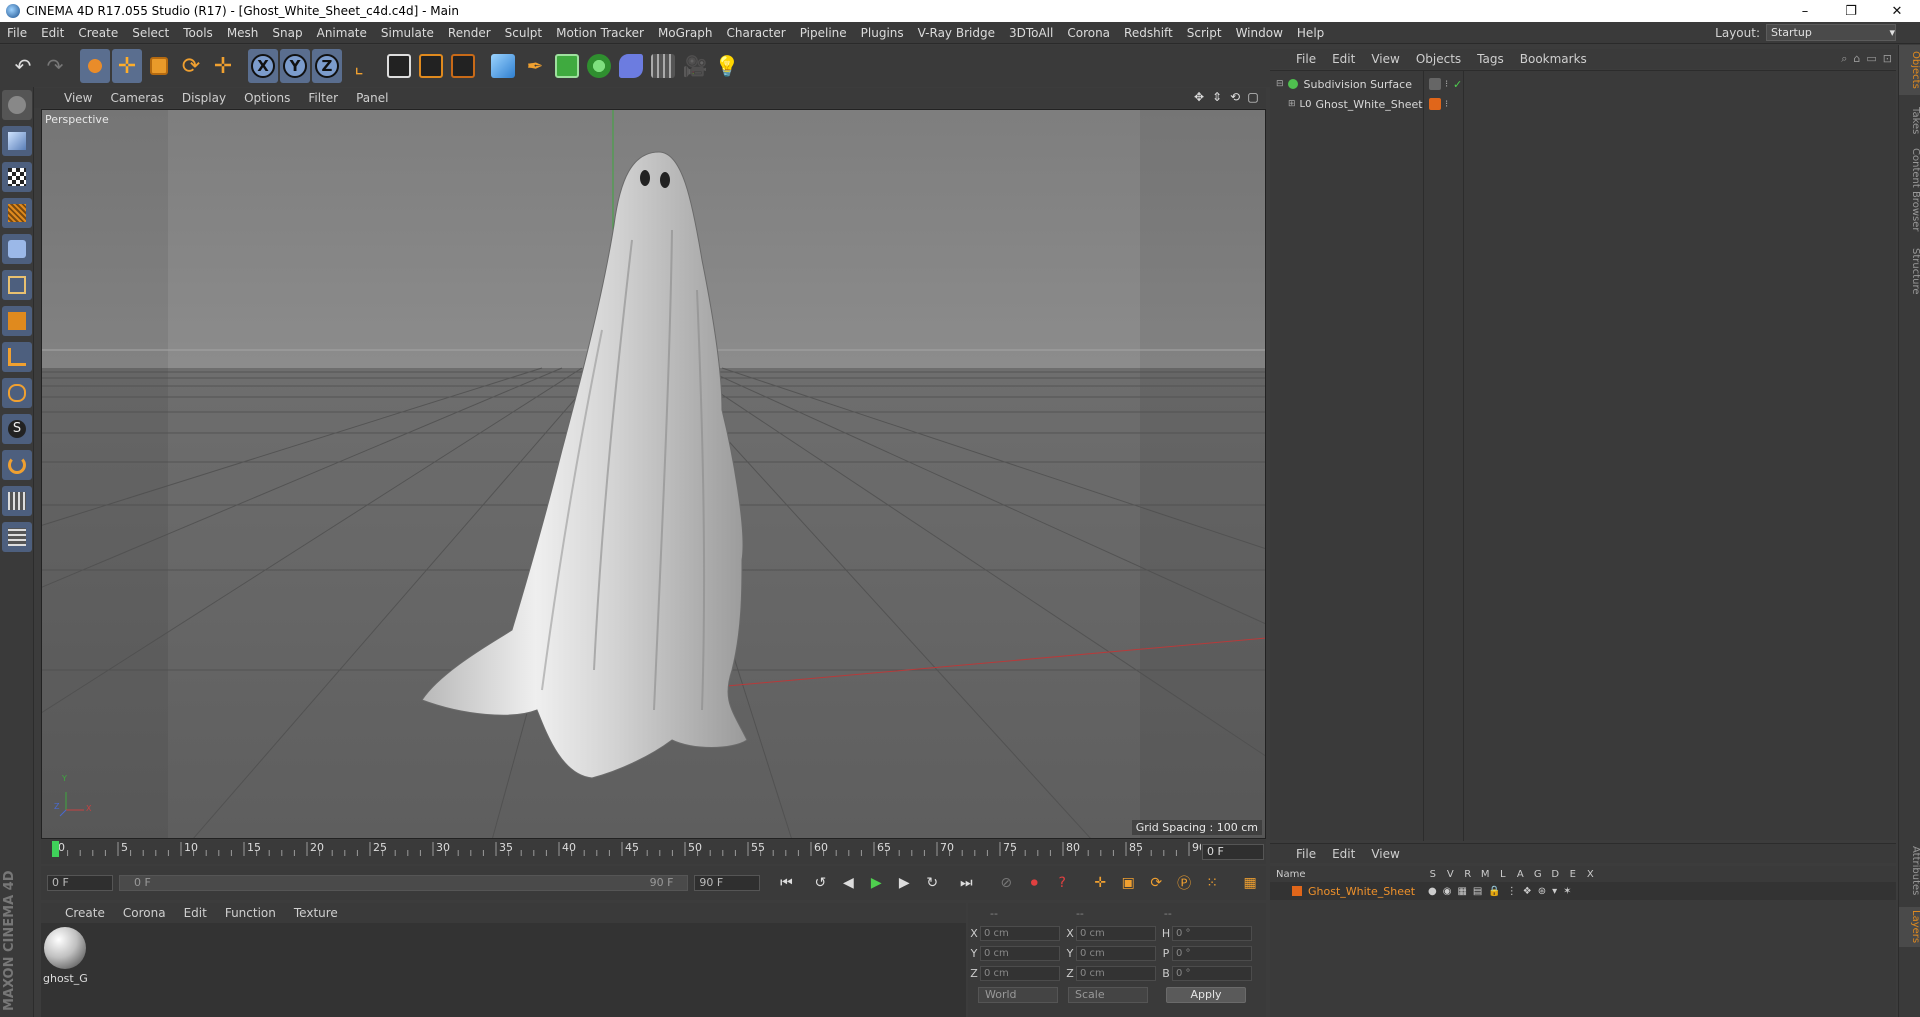  Describe the element at coordinates (1871, 59) in the screenshot. I see `folder-icon: ▭` at that location.